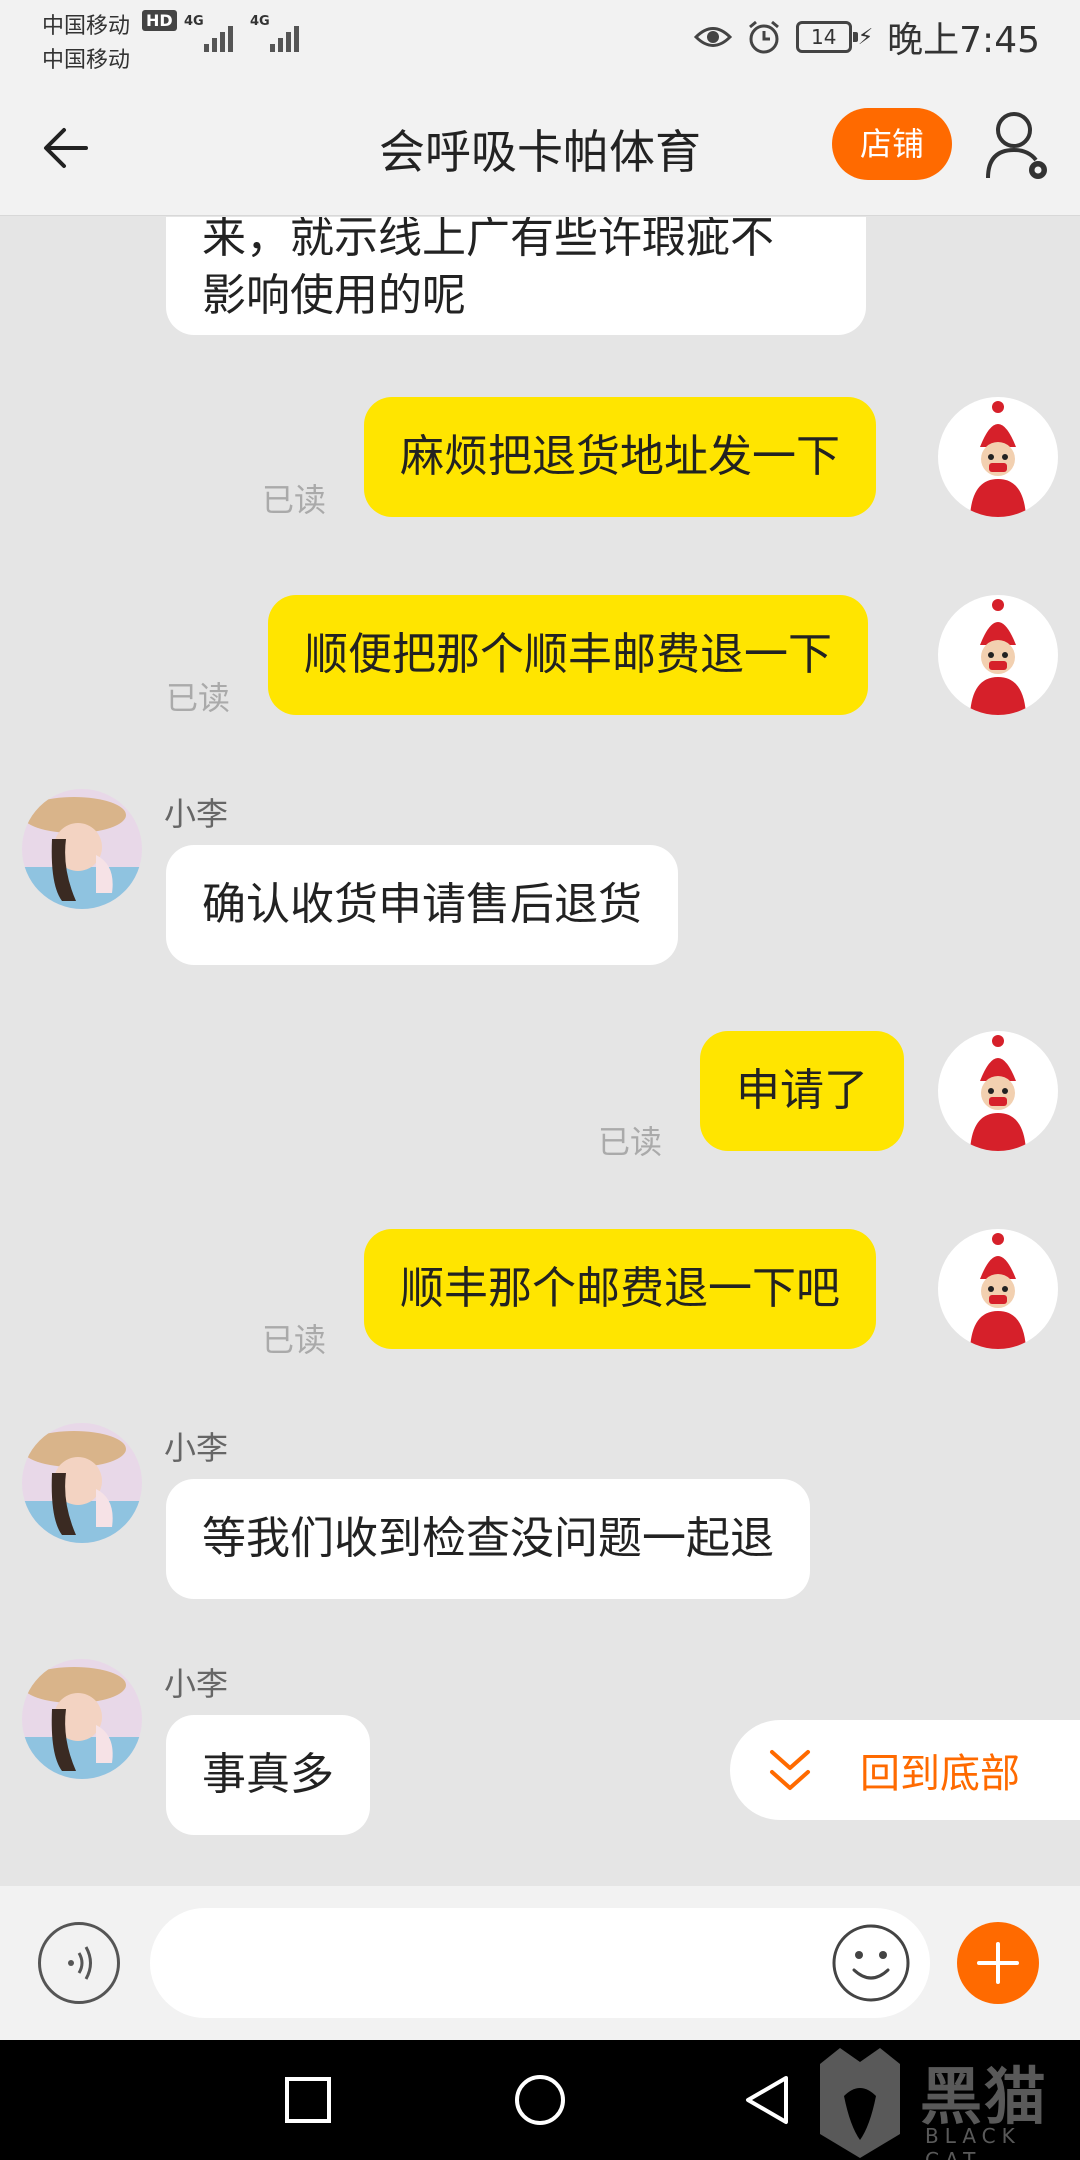  What do you see at coordinates (940, 1774) in the screenshot?
I see `back-to-bottom-label: 回到底部` at bounding box center [940, 1774].